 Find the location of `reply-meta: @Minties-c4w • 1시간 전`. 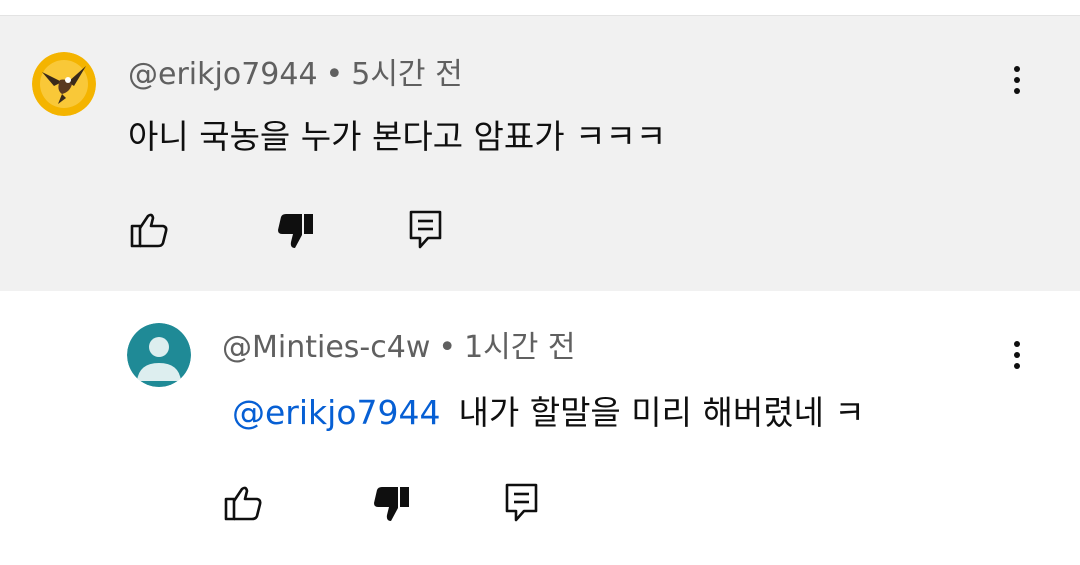

reply-meta: @Minties-c4w • 1시간 전 is located at coordinates (399, 348).